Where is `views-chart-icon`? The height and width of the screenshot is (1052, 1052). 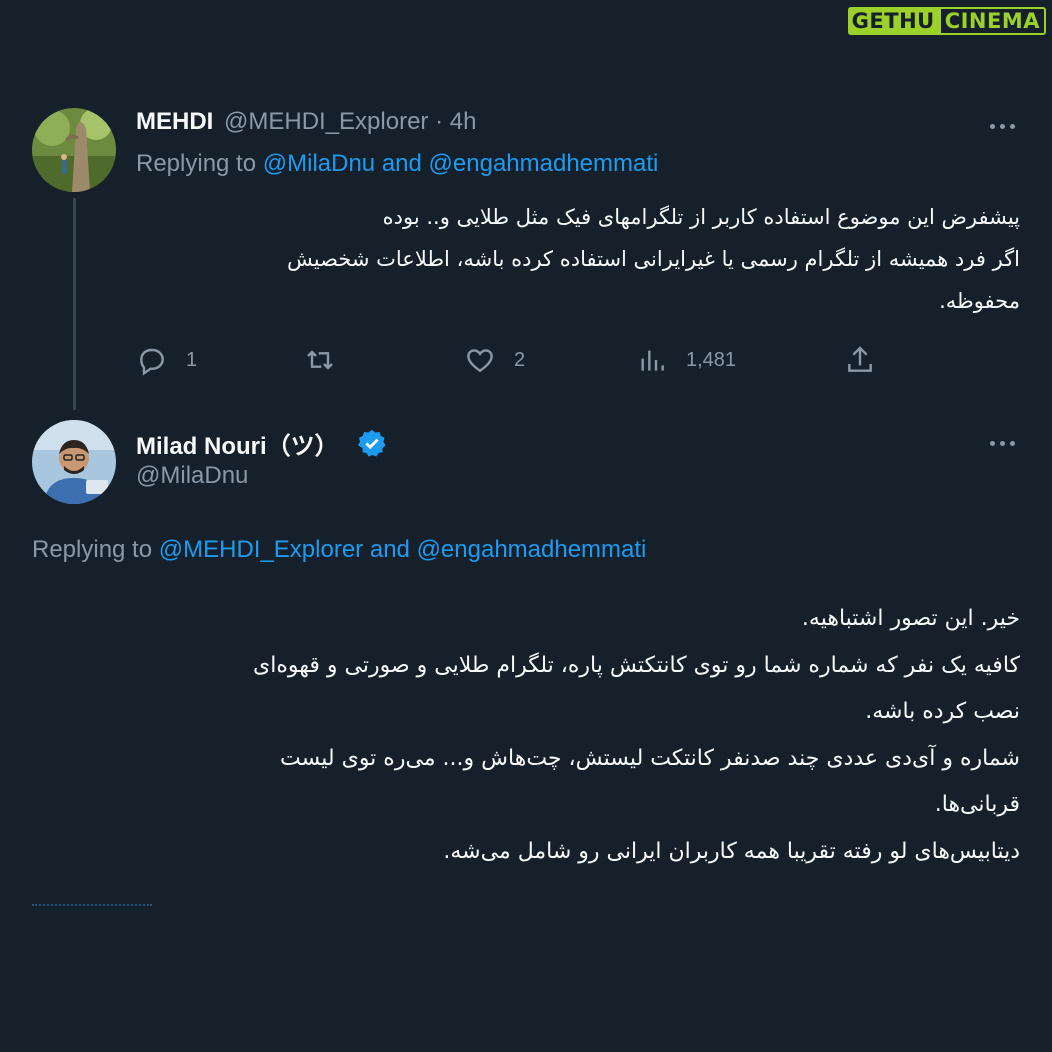
views-chart-icon is located at coordinates (652, 360).